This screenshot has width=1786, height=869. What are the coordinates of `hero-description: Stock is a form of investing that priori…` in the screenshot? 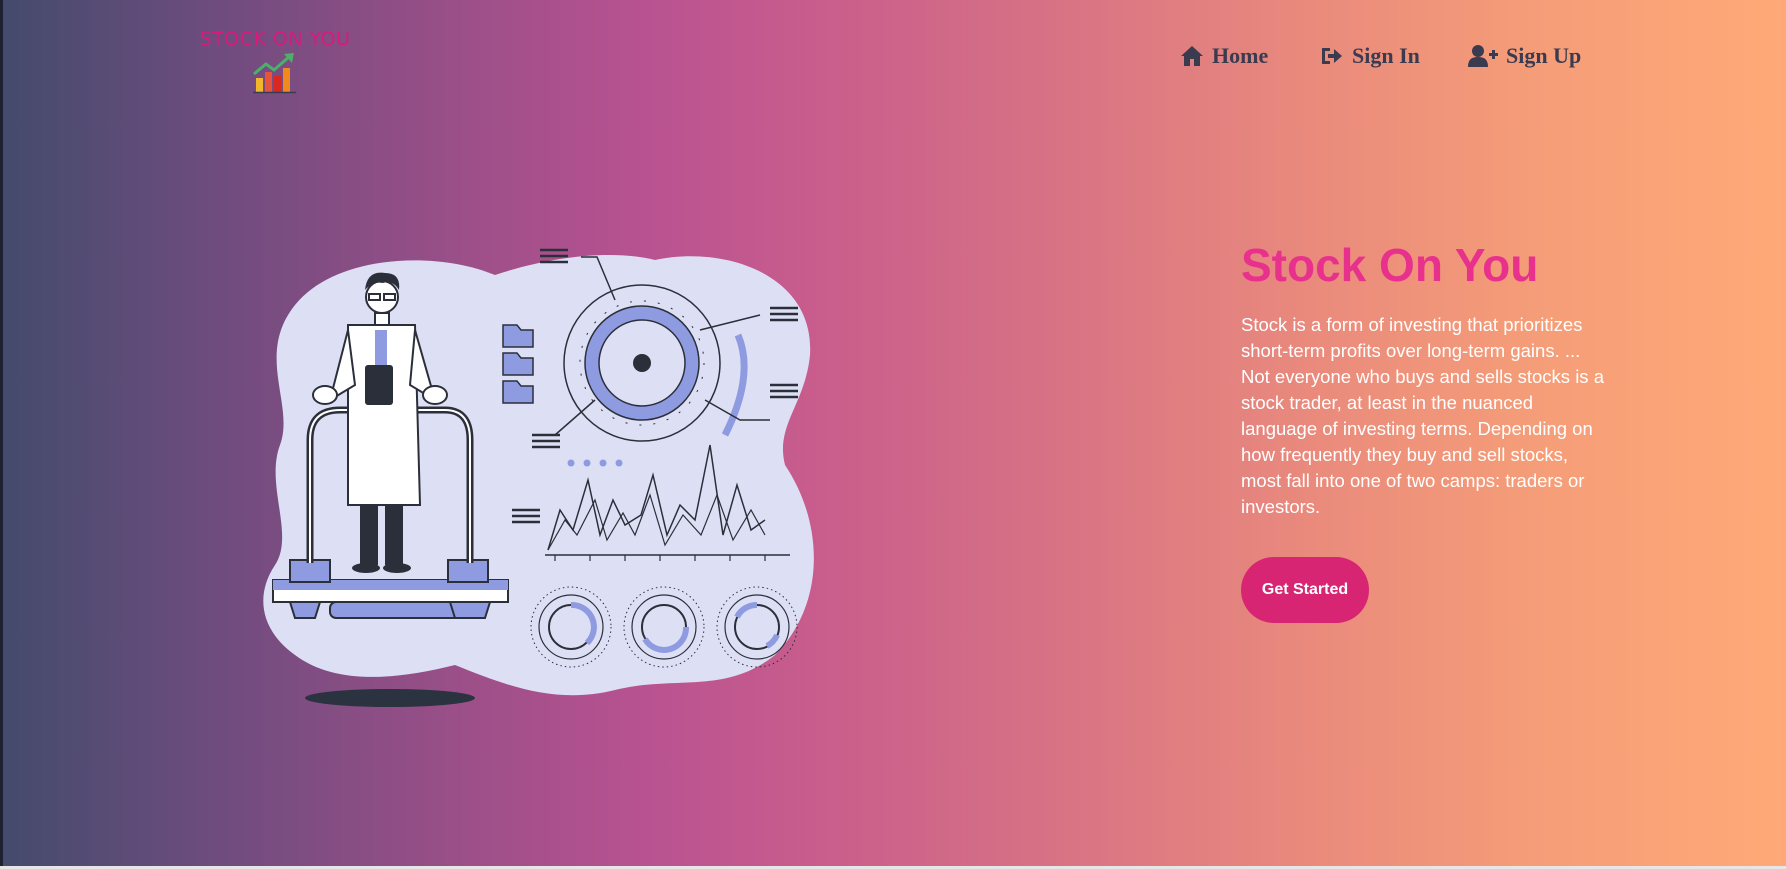 It's located at (1422, 415).